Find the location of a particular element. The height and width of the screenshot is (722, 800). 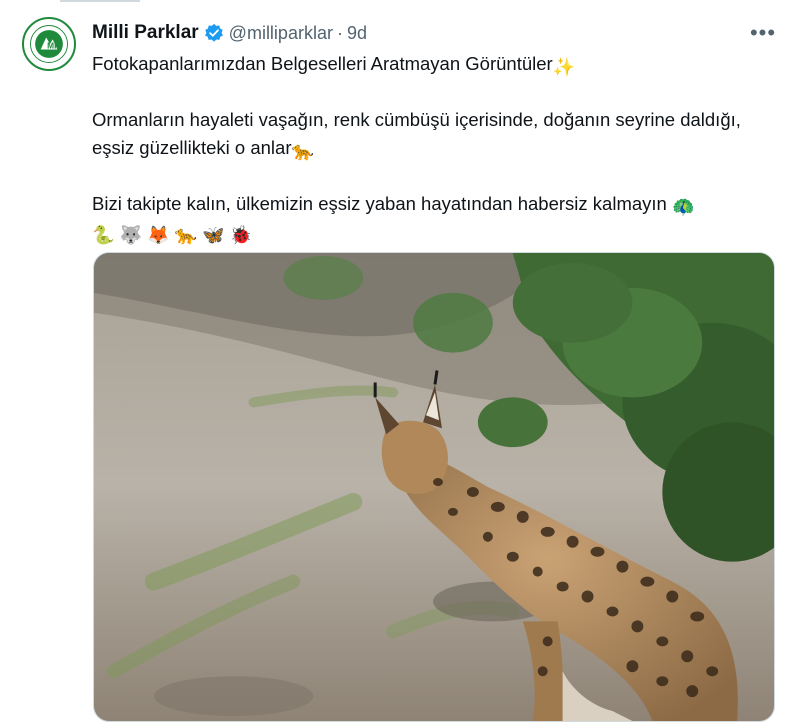

ladybug-emoji-icon: 🐞 is located at coordinates (241, 235).